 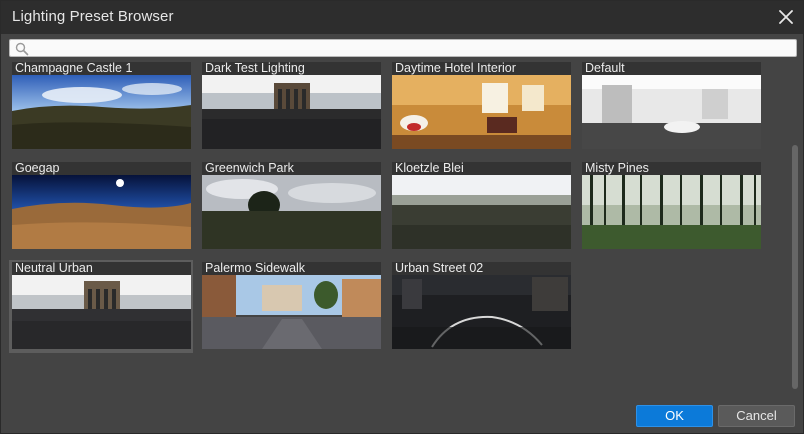 I want to click on close-icon, so click(x=786, y=17).